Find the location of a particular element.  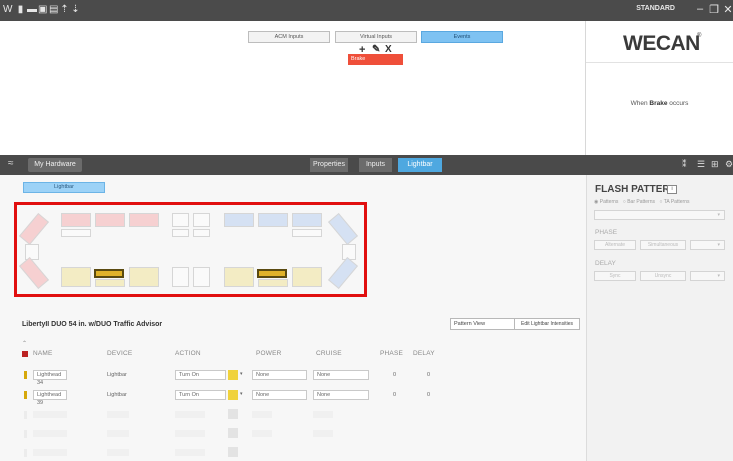

tab-properties: Properties is located at coordinates (329, 165).